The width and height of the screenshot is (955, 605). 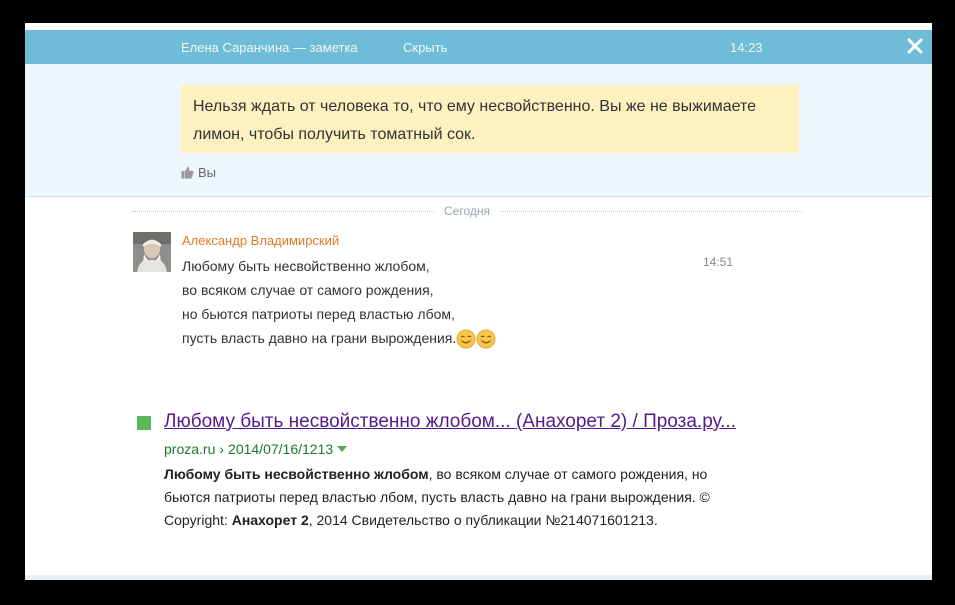 What do you see at coordinates (319, 338) in the screenshot?
I see `message-line-text: пусть власть давно на грани вырождения.` at bounding box center [319, 338].